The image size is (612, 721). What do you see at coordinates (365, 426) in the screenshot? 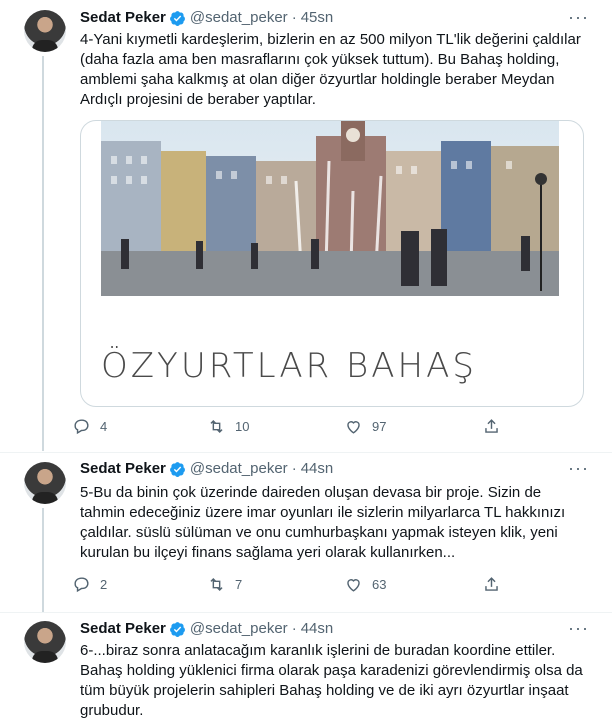
I see `like-button: 97` at bounding box center [365, 426].